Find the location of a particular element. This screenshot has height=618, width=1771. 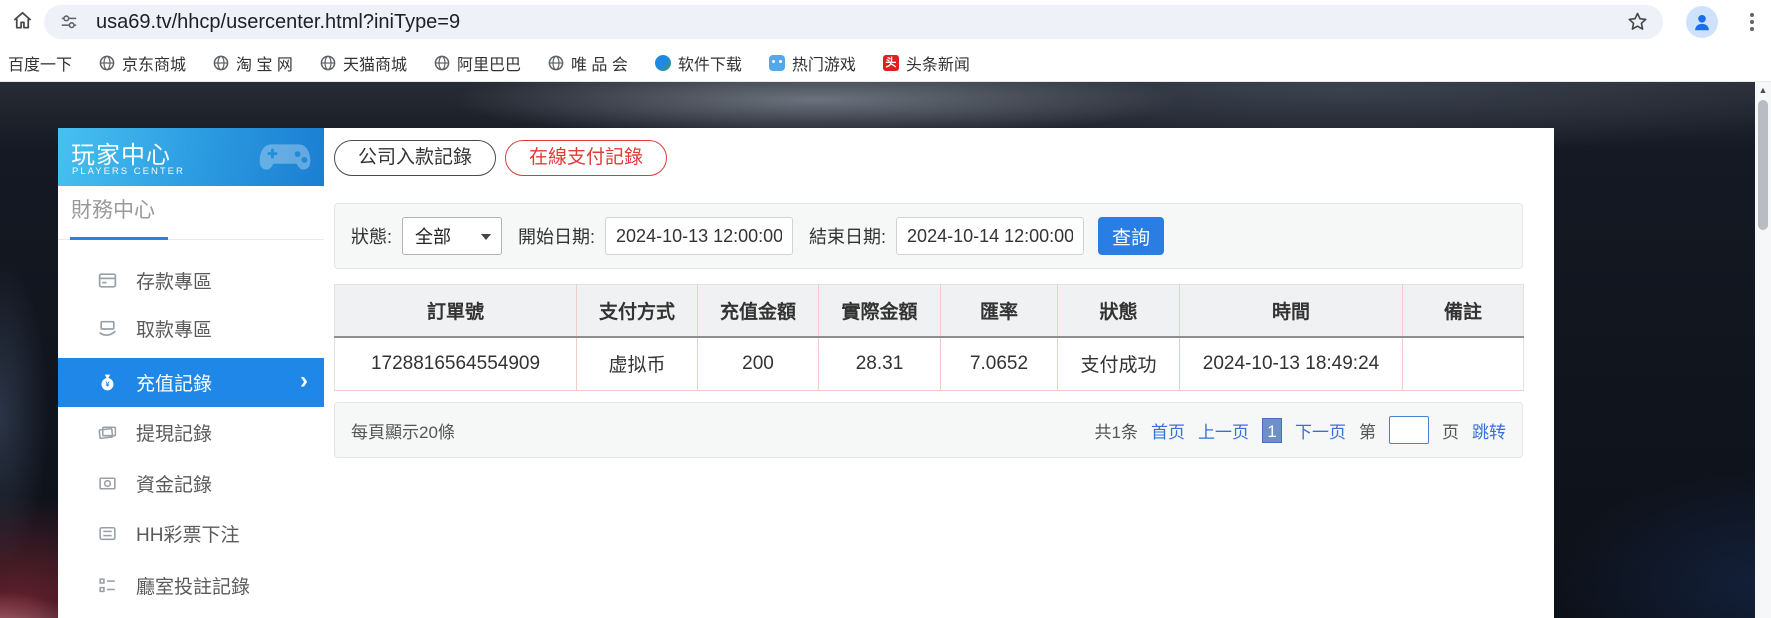

cell-order-no: 1728816564554909 is located at coordinates (455, 363).